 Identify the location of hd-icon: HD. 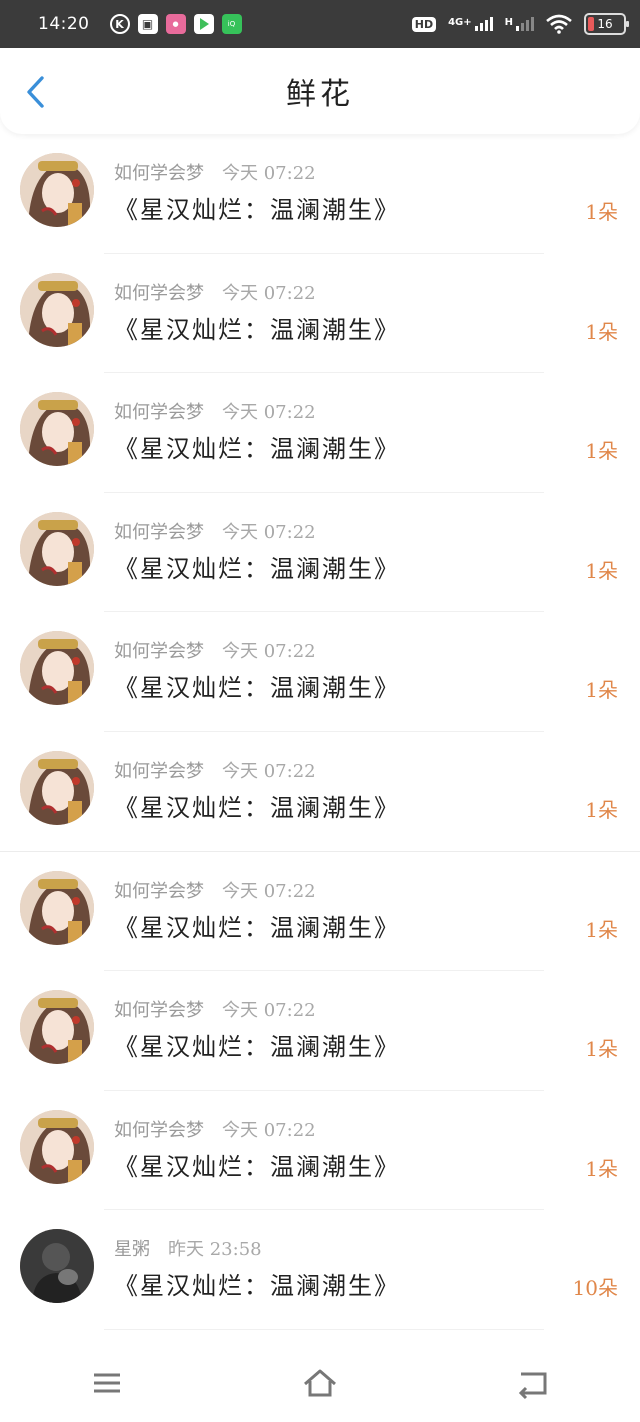
(424, 24).